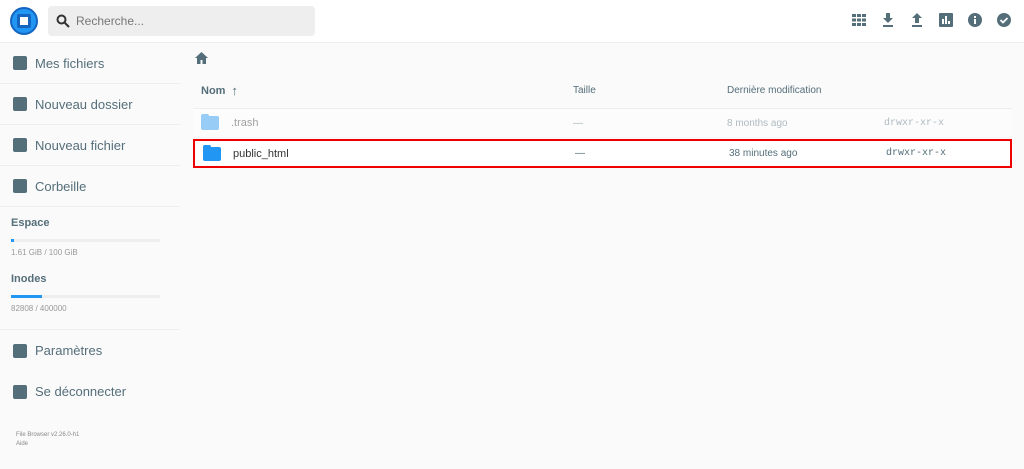  Describe the element at coordinates (245, 123) in the screenshot. I see `file-name: .trash` at that location.